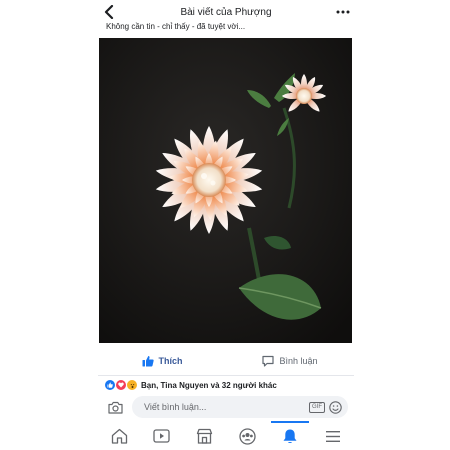 This screenshot has width=450, height=450. I want to click on comment-input-wrapper: GIF, so click(240, 407).